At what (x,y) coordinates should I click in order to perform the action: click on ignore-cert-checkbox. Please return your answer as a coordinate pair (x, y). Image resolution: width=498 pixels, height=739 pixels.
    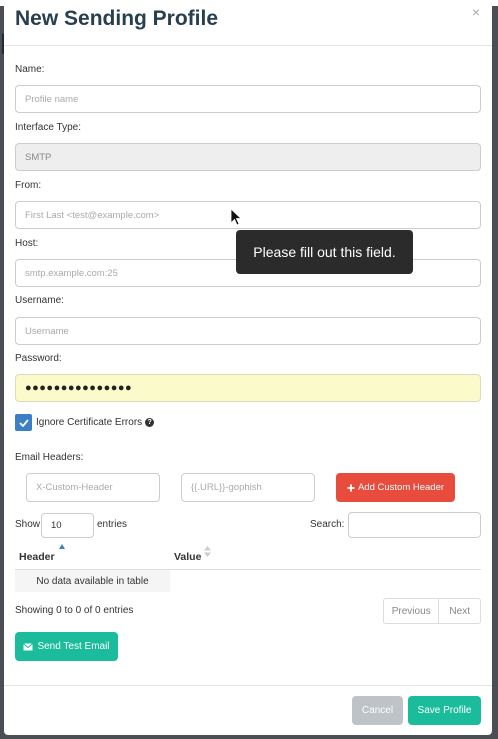
    Looking at the image, I should click on (23, 422).